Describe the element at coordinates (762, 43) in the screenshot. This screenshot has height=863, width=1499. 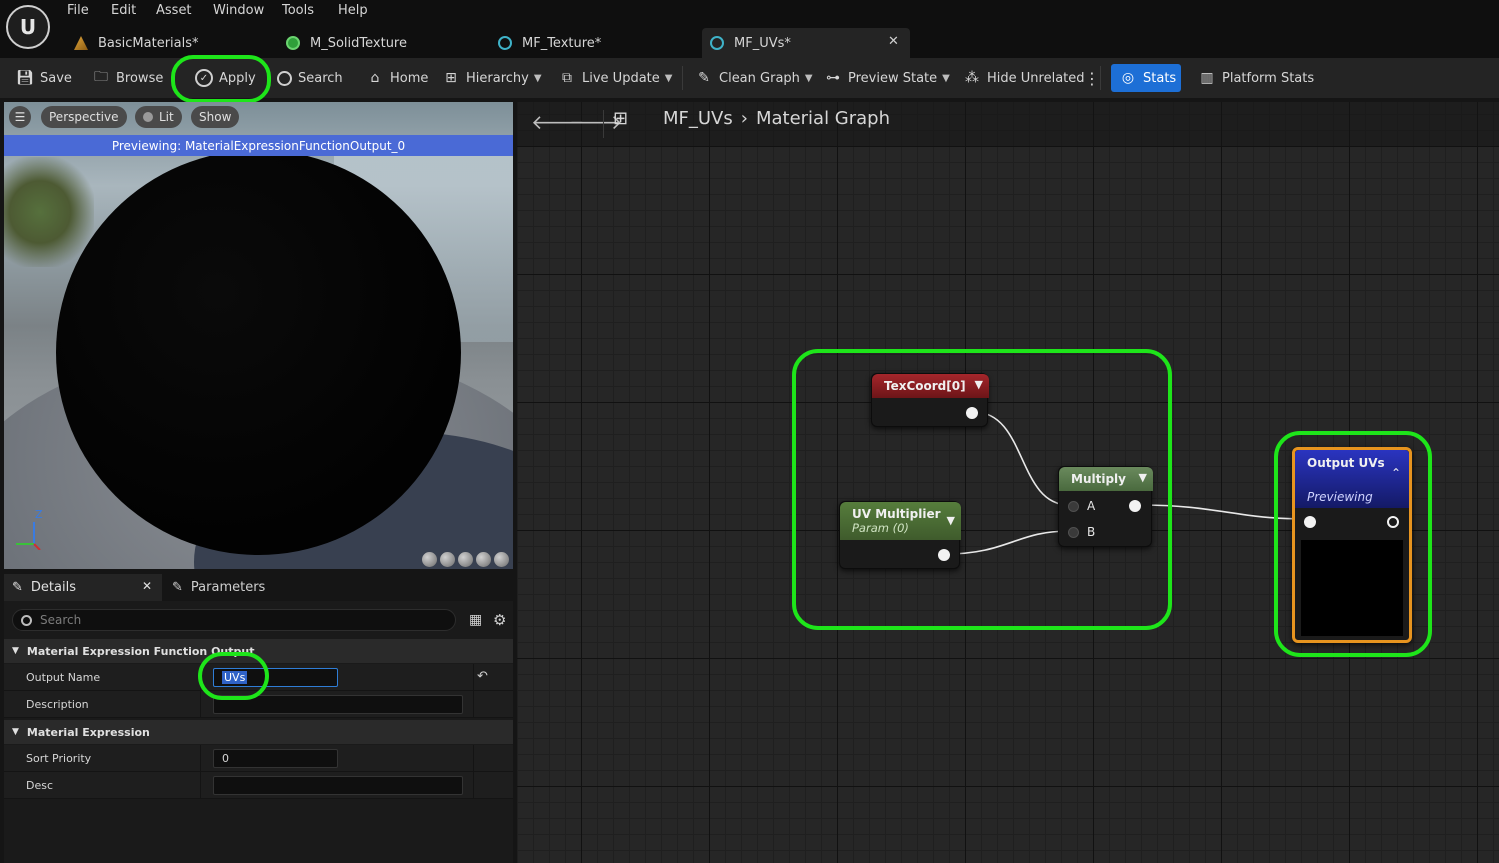
I see `tab-label: MF_UVs*` at that location.